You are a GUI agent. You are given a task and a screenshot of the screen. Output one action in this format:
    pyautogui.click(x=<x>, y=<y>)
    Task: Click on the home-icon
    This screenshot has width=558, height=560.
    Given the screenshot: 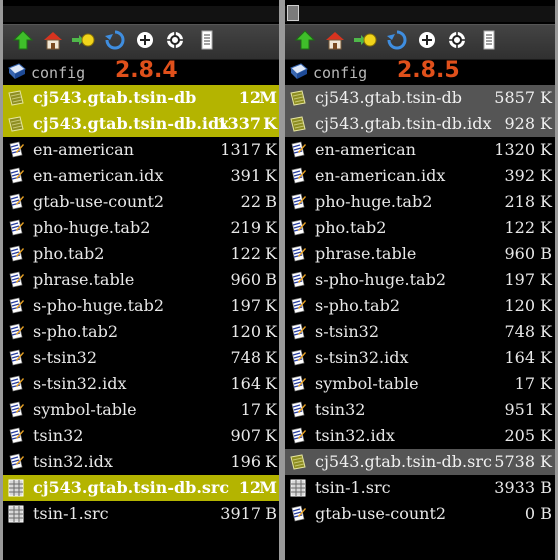 What is the action you would take?
    pyautogui.click(x=53, y=42)
    